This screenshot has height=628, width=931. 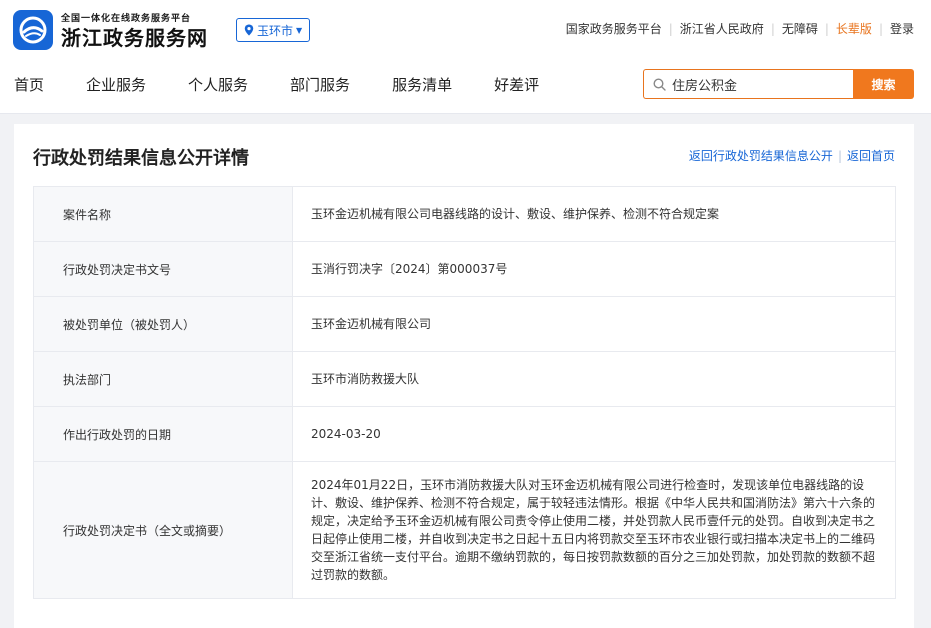 I want to click on row-label-decision-text: 行政处罚决定书（全文或摘要）, so click(x=163, y=530).